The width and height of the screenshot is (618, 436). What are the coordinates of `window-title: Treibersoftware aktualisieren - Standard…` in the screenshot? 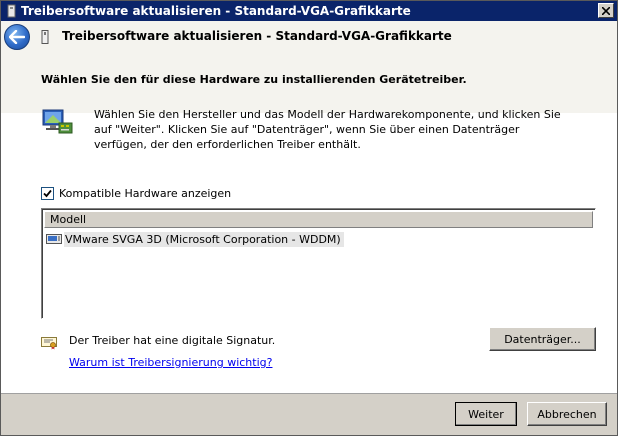 It's located at (216, 11).